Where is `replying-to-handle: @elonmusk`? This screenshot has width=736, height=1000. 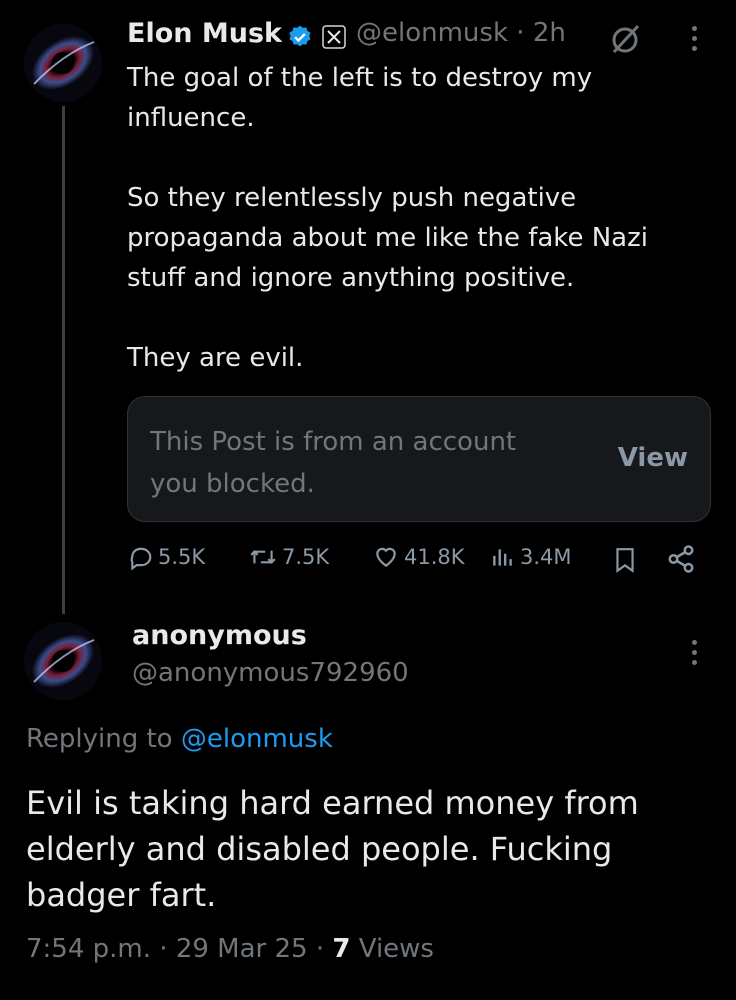
replying-to-handle: @elonmusk is located at coordinates (257, 739).